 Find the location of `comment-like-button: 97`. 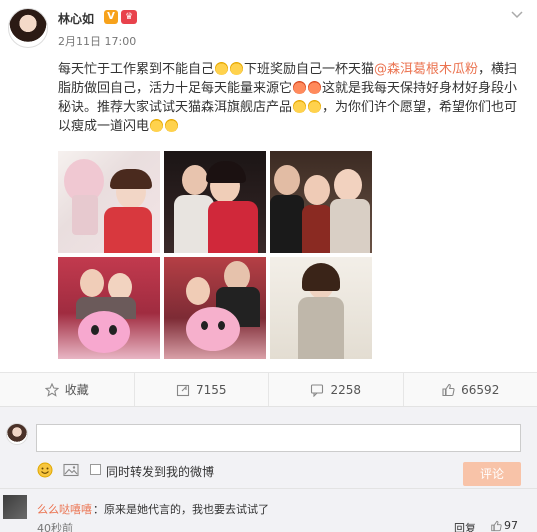

comment-like-button: 97 is located at coordinates (504, 525).